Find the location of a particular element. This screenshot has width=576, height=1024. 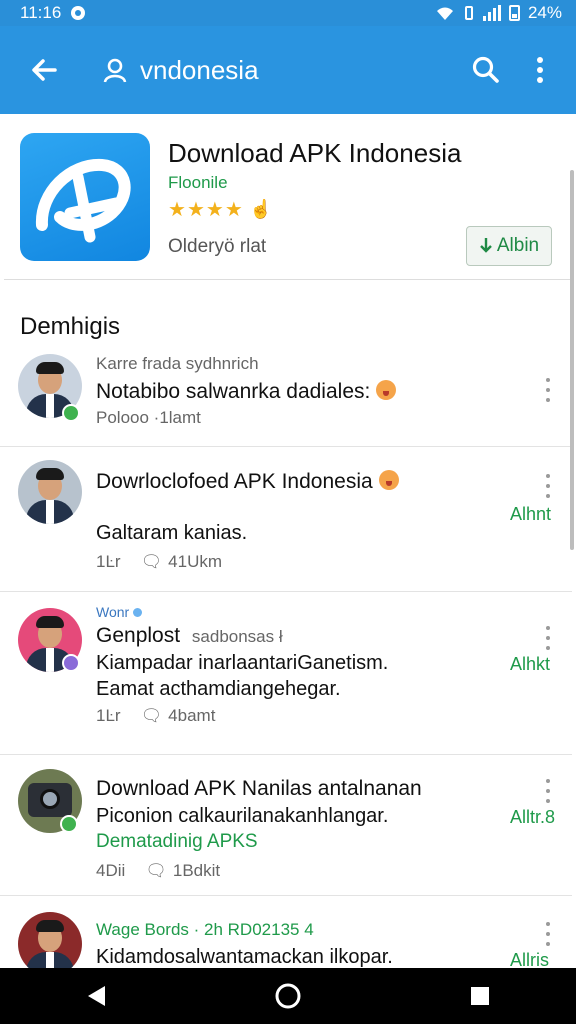

nav-home-button is located at coordinates (288, 996).